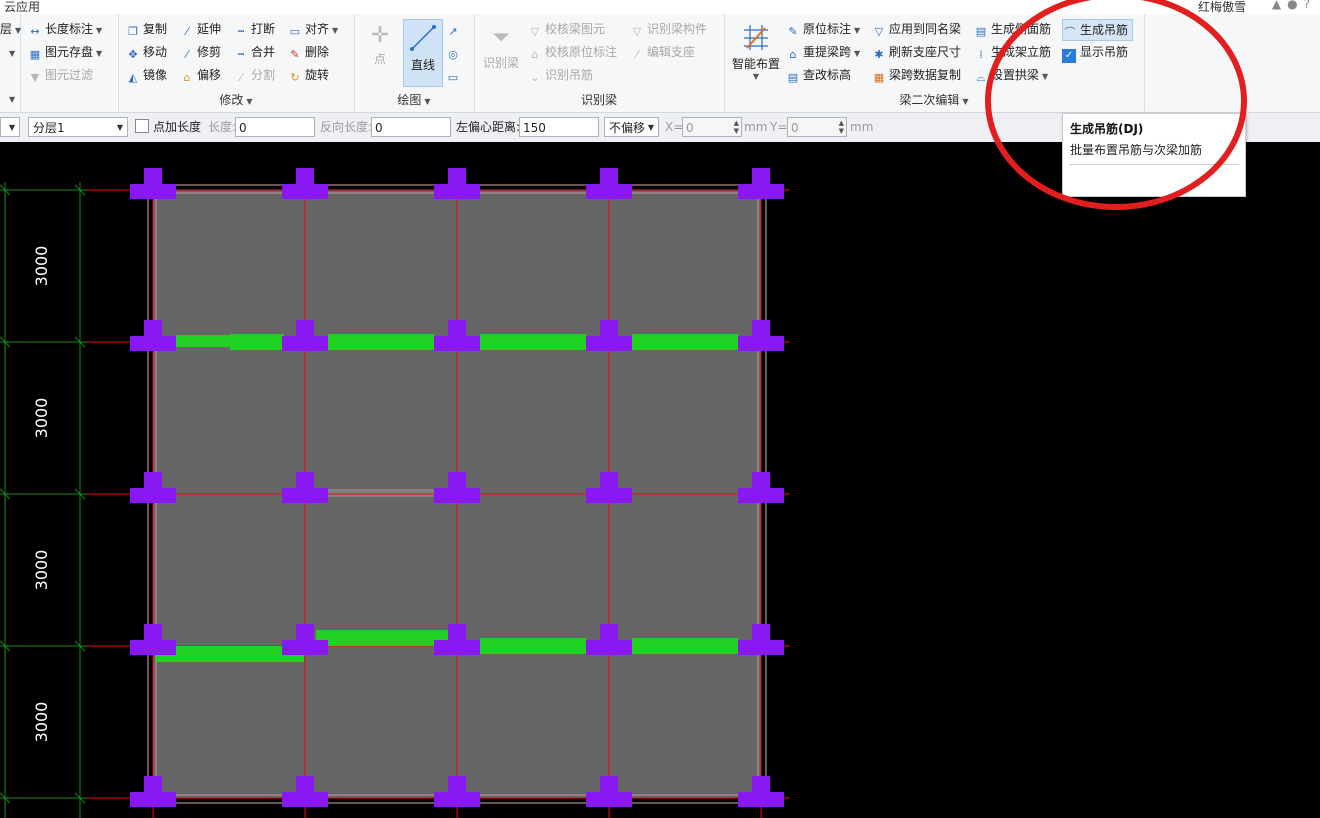 This screenshot has height=818, width=1320. I want to click on move-button: ✥ 移动, so click(146, 52).